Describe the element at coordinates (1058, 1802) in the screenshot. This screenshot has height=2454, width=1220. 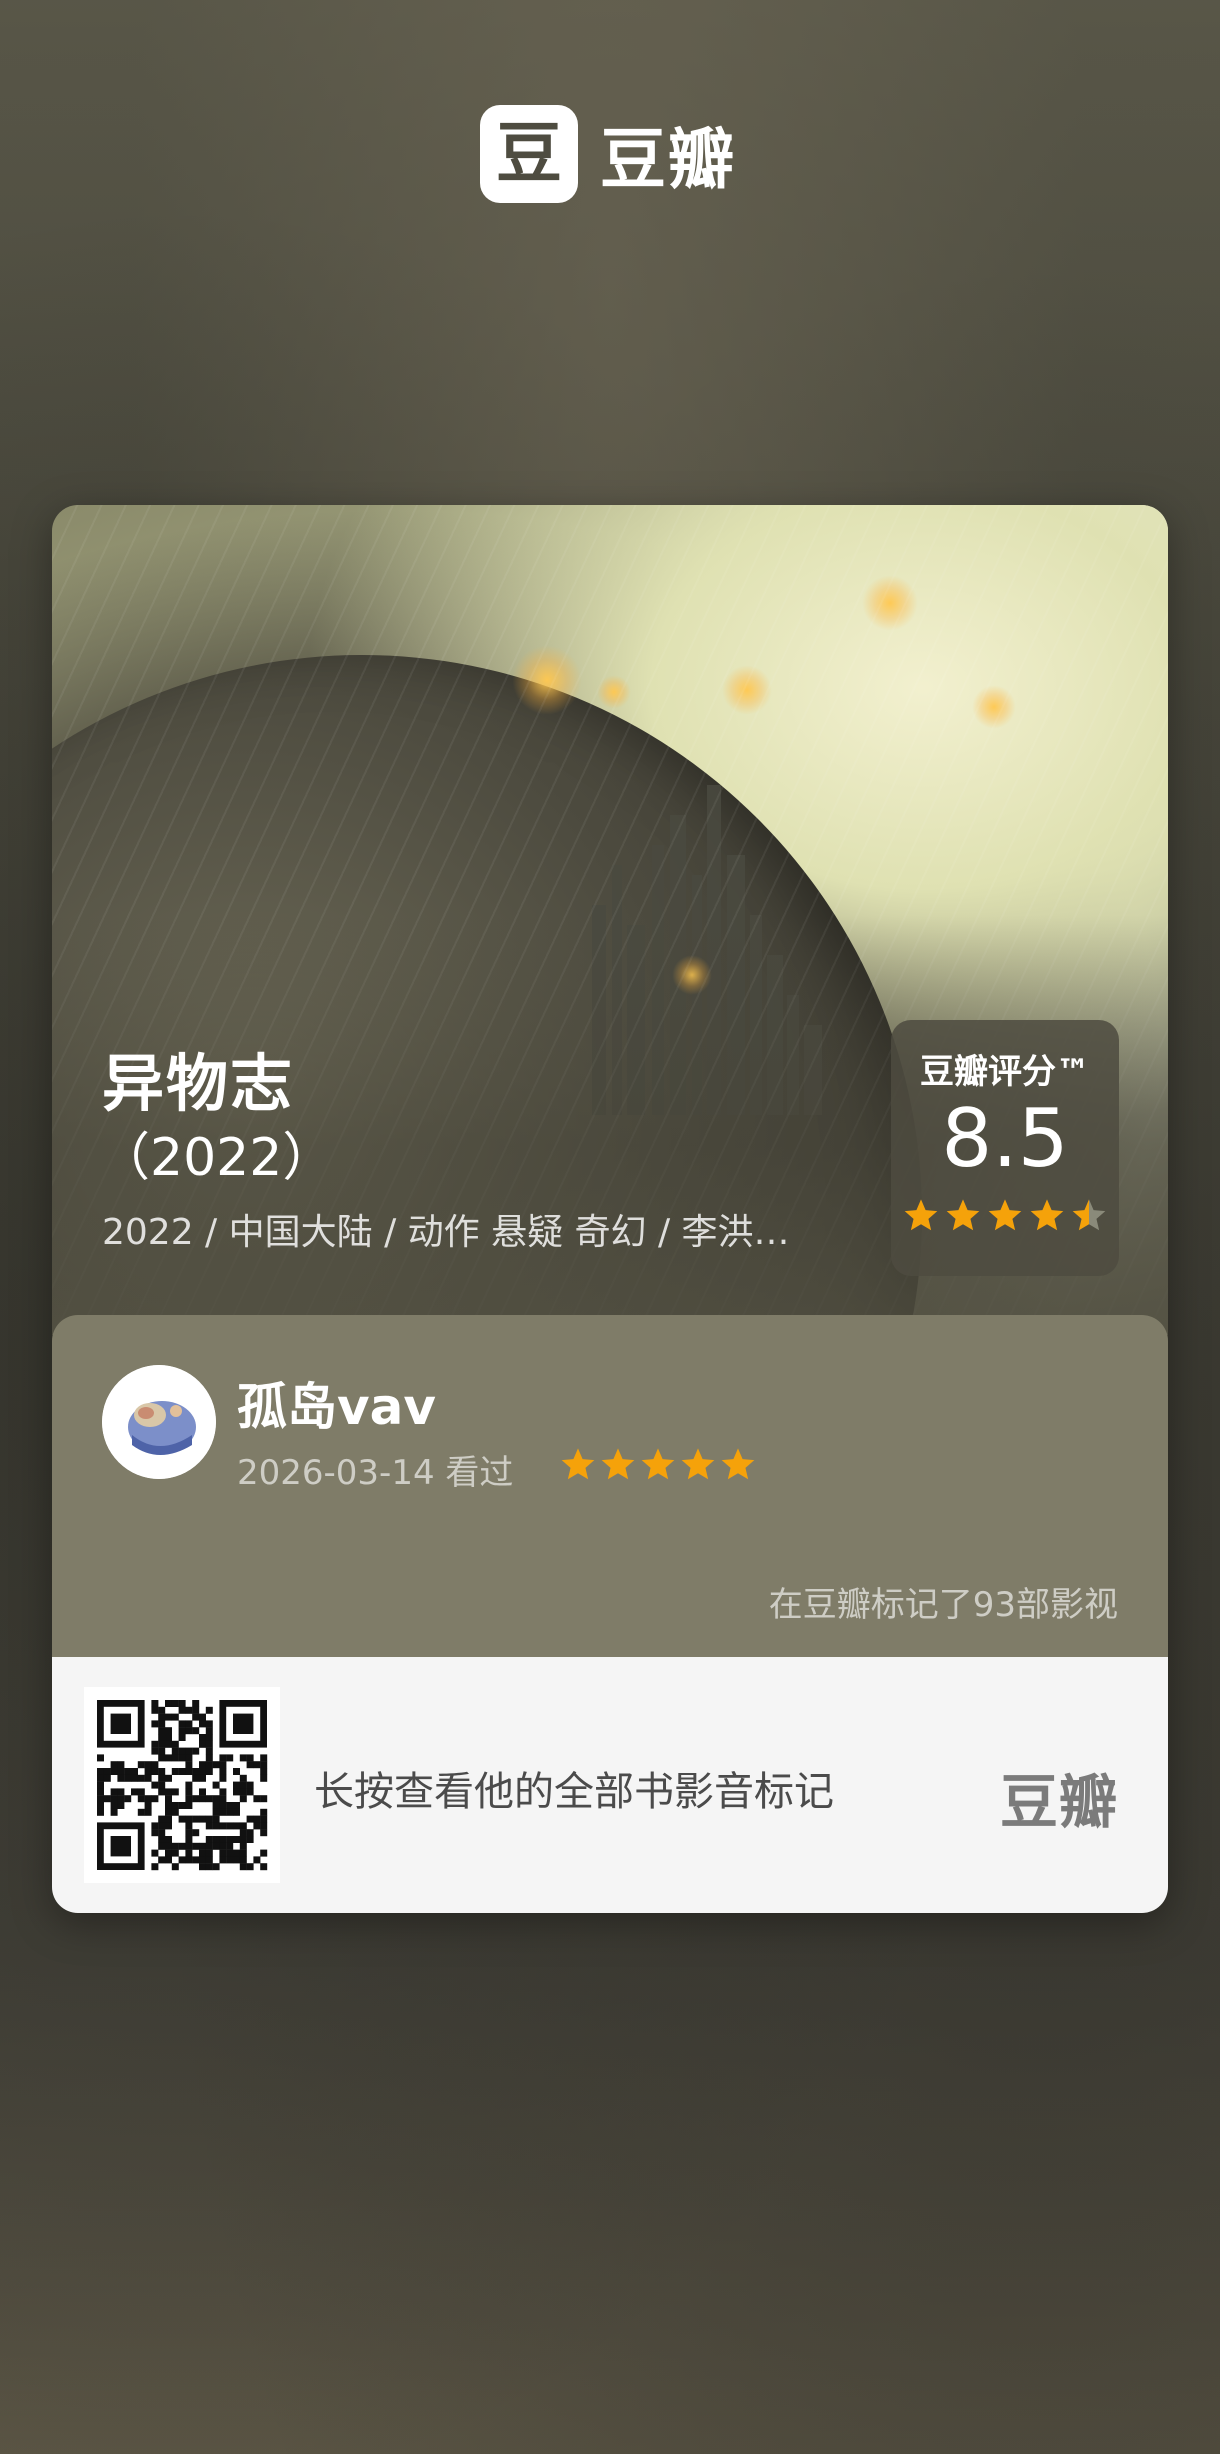
I see `douban-brand-mark: 豆瓣` at that location.